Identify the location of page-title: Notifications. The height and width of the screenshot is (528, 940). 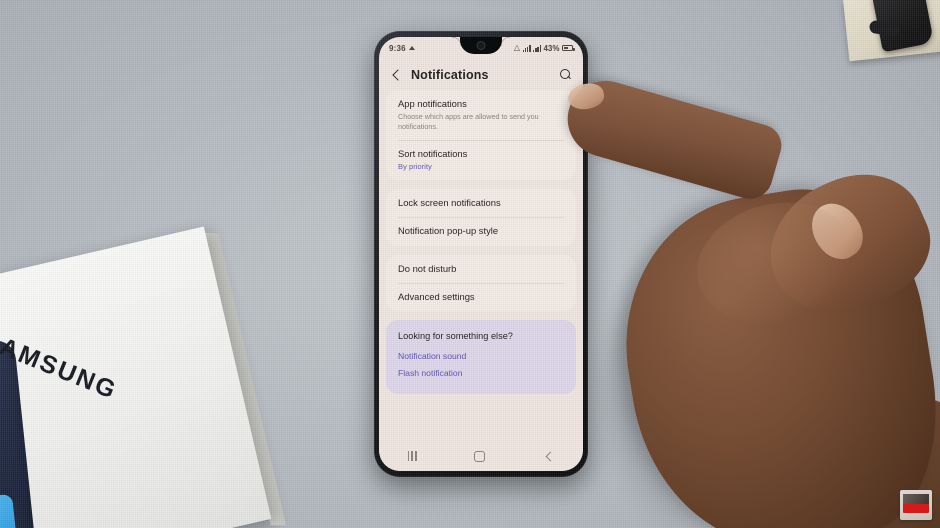
(450, 75).